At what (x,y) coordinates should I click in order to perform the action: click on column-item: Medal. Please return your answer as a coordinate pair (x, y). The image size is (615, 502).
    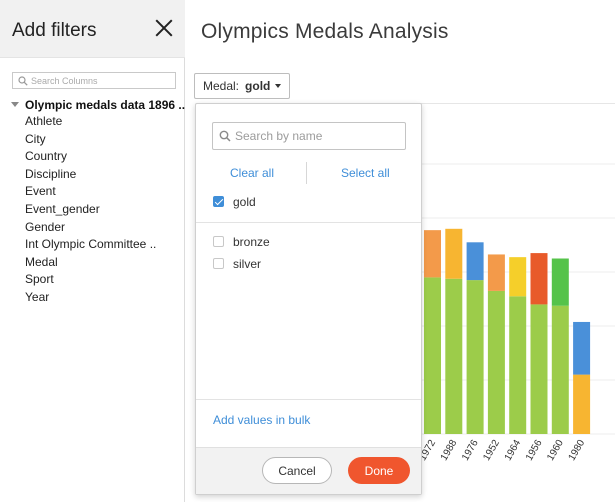
    Looking at the image, I should click on (90, 263).